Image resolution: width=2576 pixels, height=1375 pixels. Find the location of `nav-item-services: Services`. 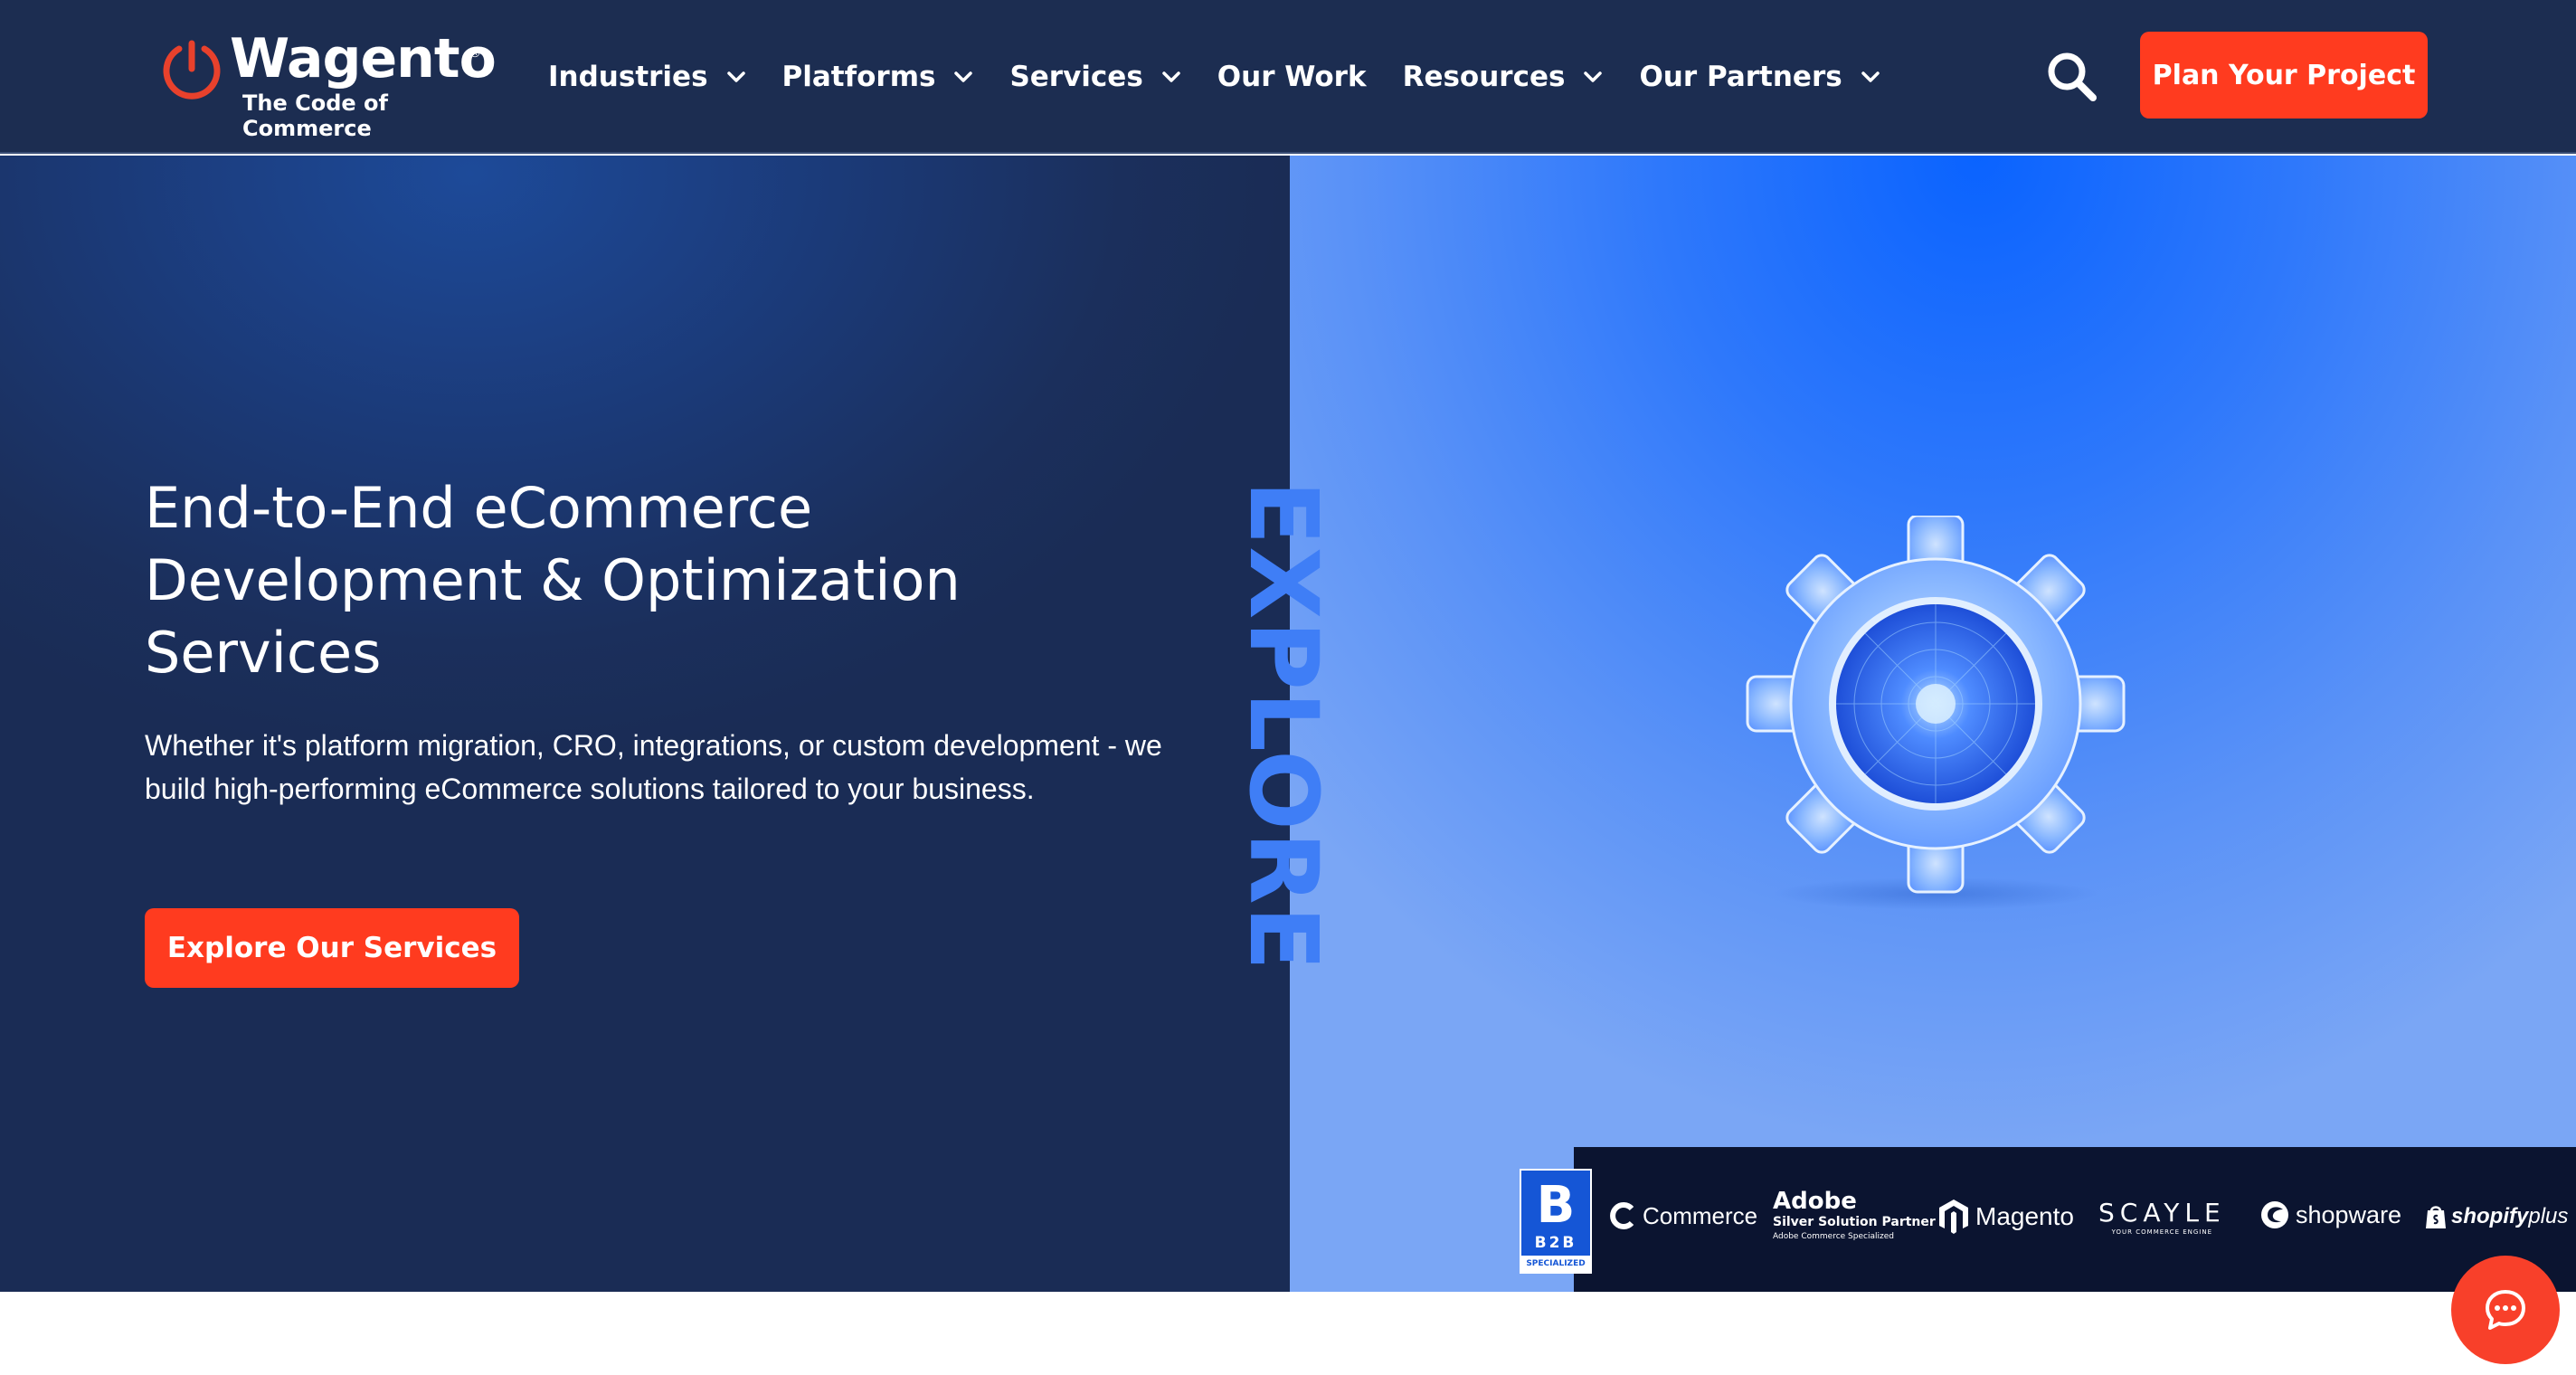

nav-item-services: Services is located at coordinates (1094, 77).